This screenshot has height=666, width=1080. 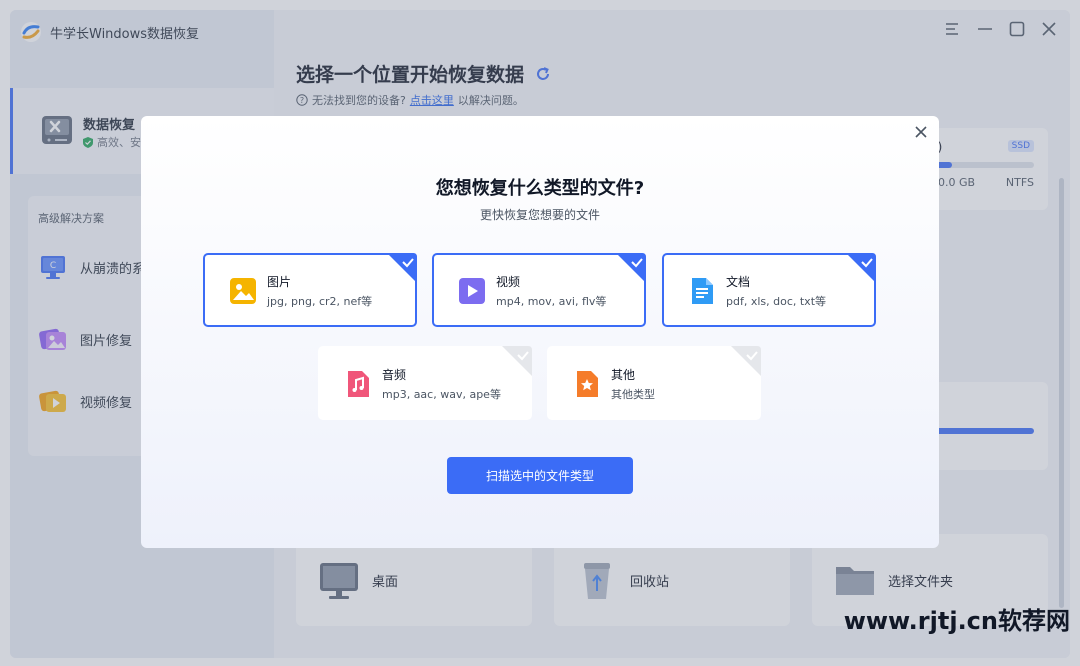 What do you see at coordinates (738, 282) in the screenshot?
I see `file-type-name: 文档` at bounding box center [738, 282].